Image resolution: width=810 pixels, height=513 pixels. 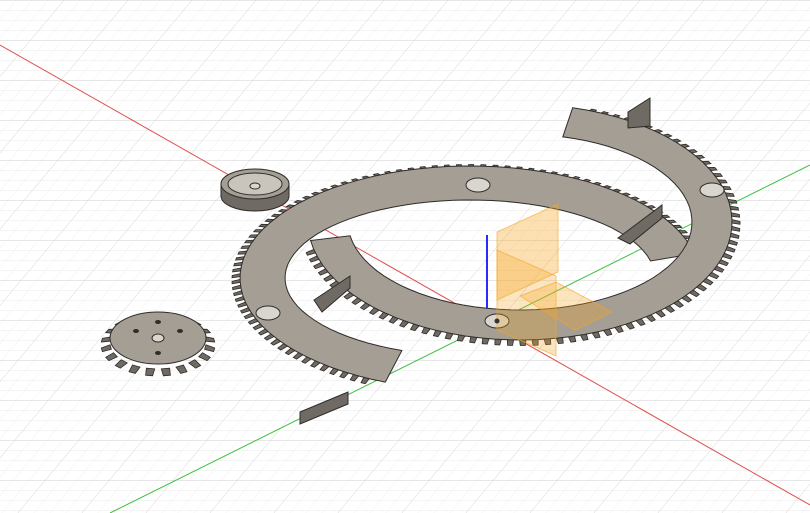 What do you see at coordinates (497, 321) in the screenshot?
I see `origin-point` at bounding box center [497, 321].